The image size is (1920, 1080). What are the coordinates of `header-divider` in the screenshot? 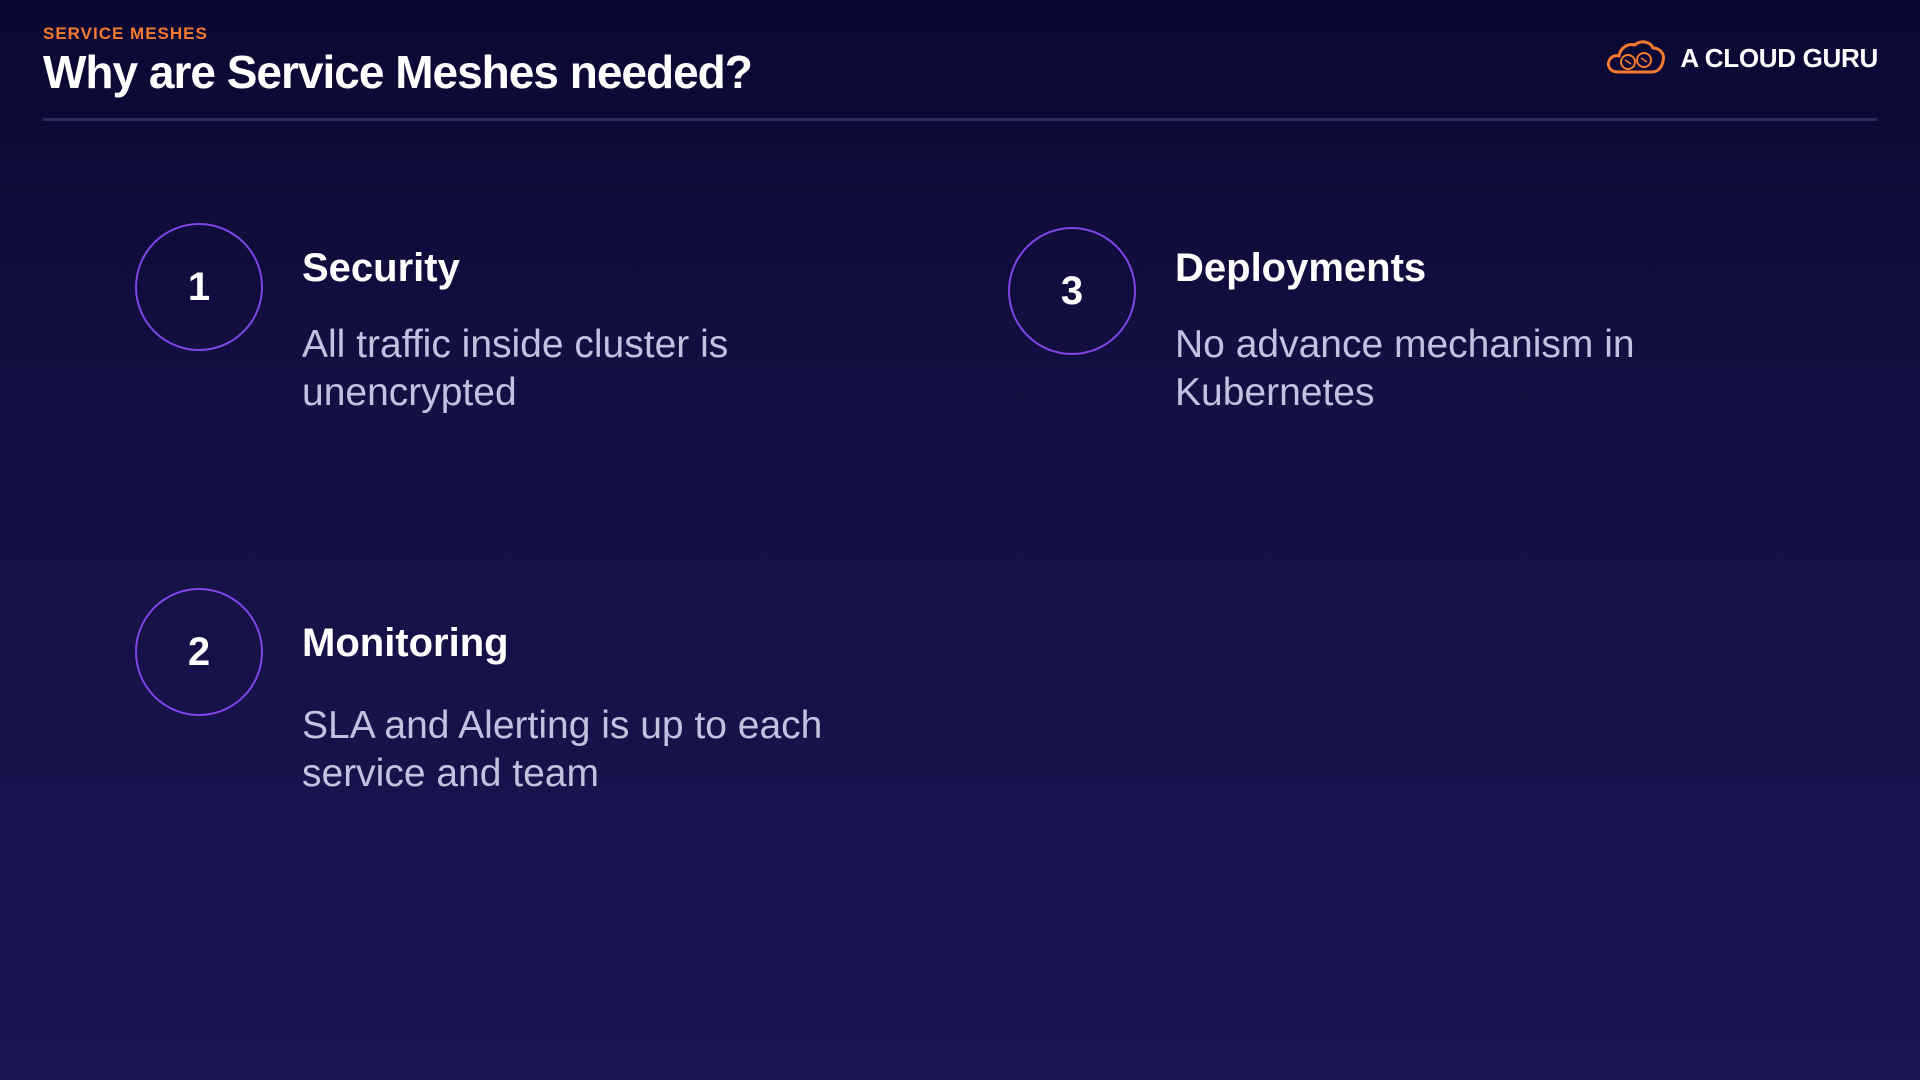 It's located at (960, 119).